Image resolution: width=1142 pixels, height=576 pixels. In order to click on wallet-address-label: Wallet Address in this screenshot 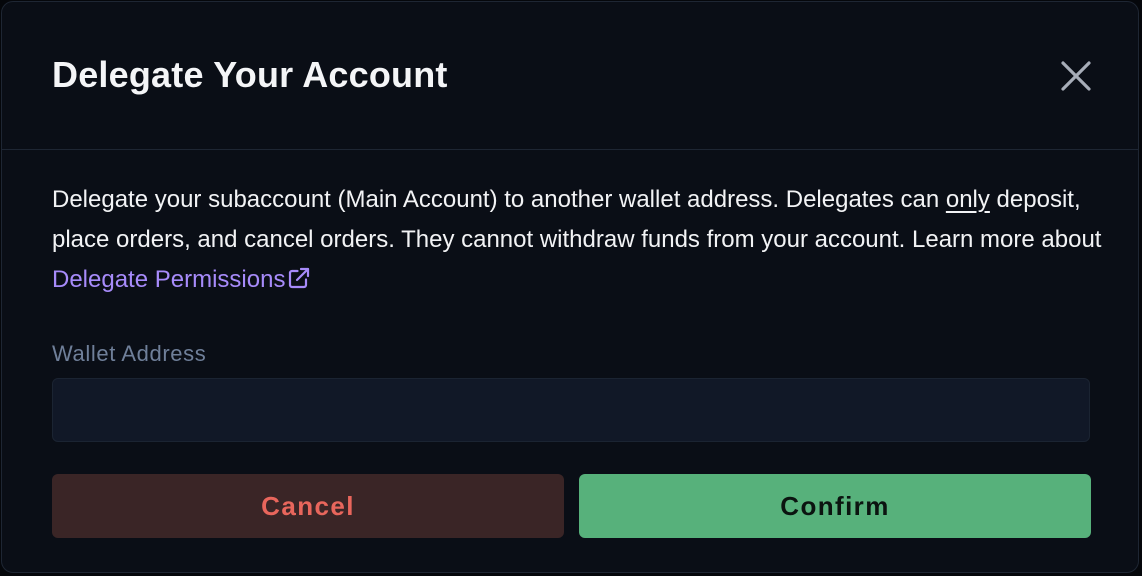, I will do `click(129, 353)`.